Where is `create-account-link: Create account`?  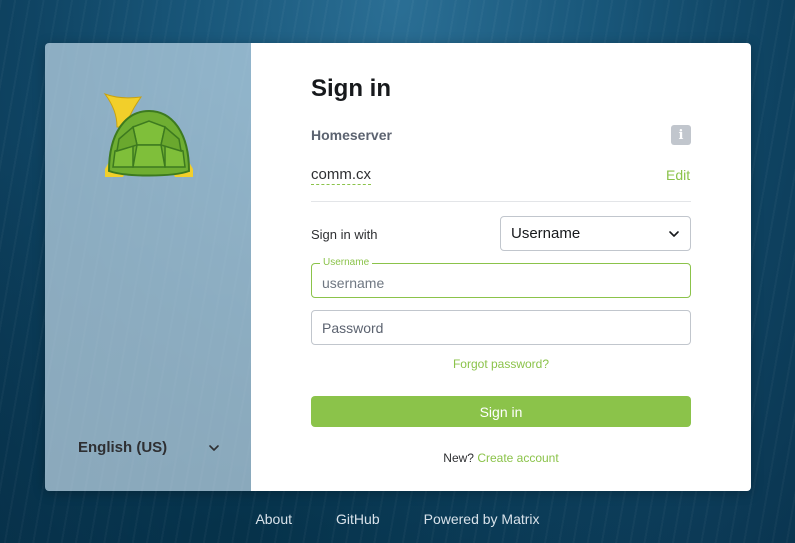
create-account-link: Create account is located at coordinates (517, 458).